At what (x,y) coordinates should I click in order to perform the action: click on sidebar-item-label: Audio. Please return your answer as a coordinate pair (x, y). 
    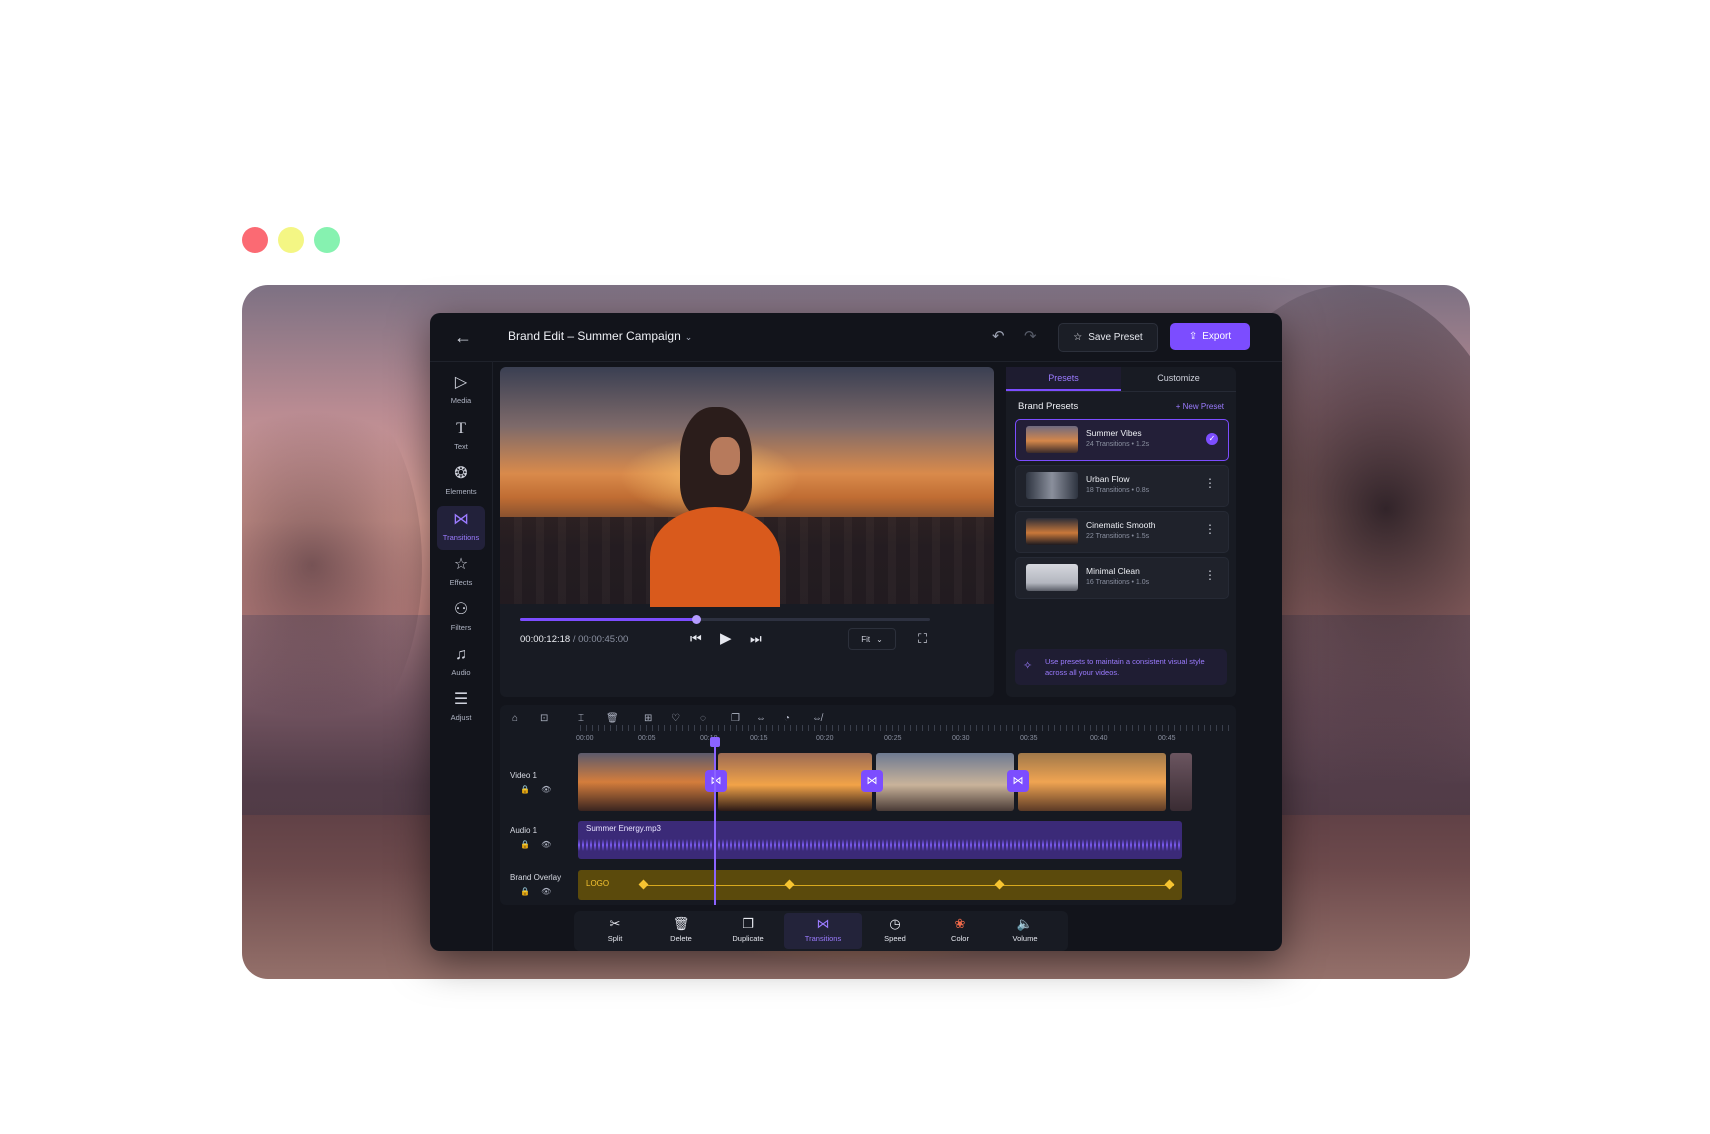
    Looking at the image, I should click on (461, 672).